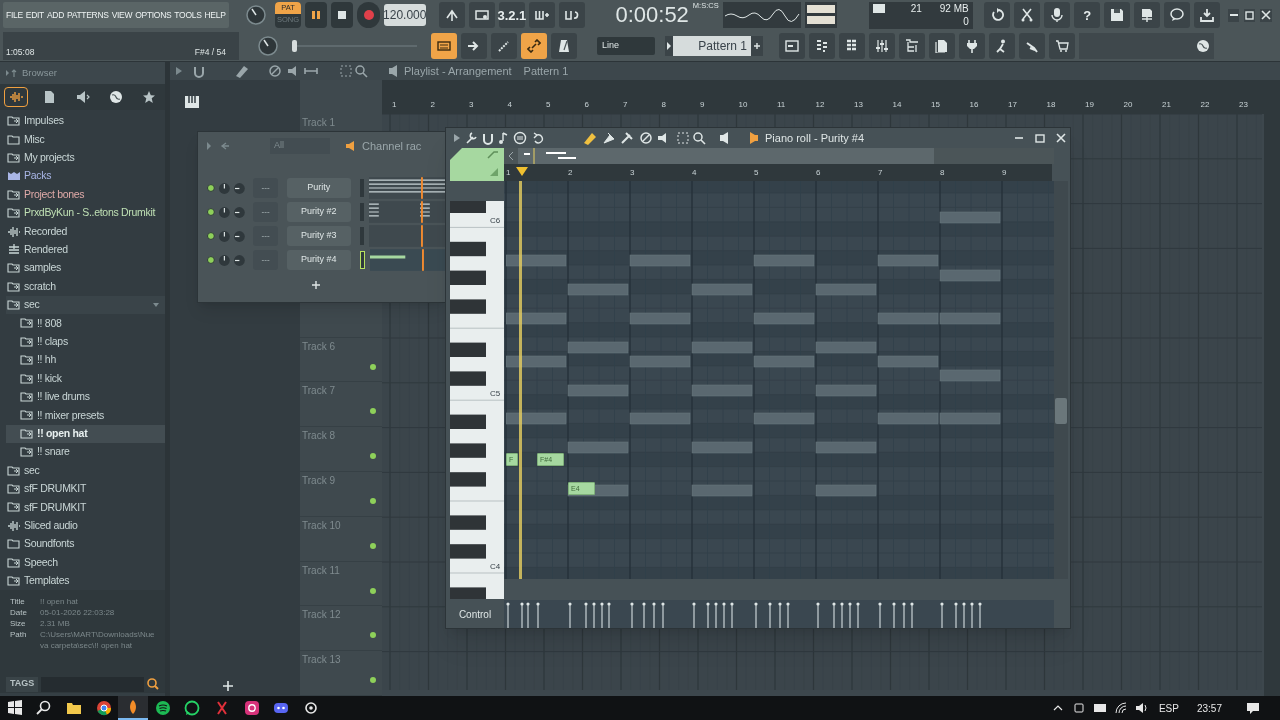  Describe the element at coordinates (85, 268) in the screenshot. I see `browser-item: samples` at that location.